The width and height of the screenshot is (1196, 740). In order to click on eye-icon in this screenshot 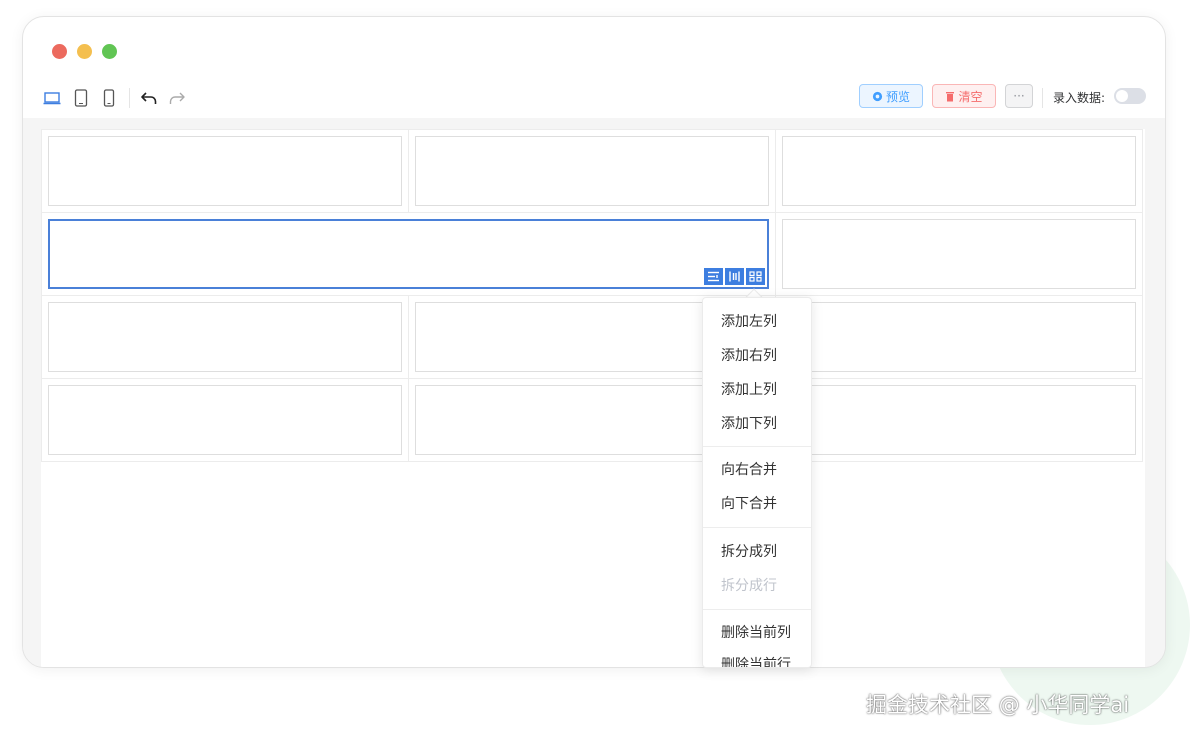, I will do `click(877, 96)`.